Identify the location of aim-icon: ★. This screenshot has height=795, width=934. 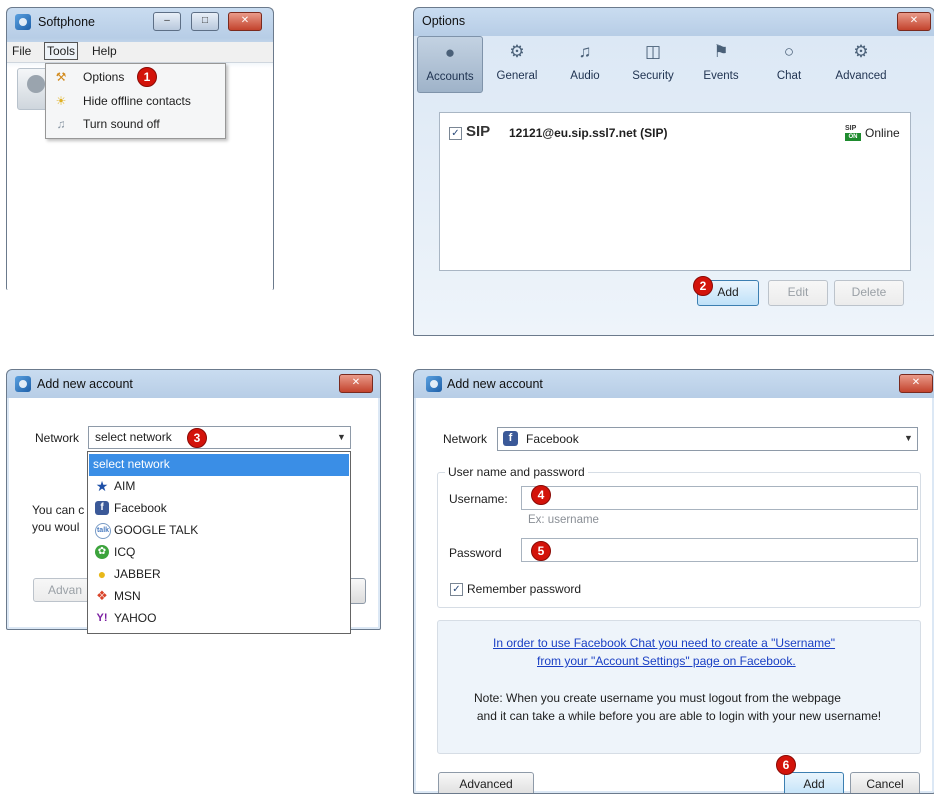
(102, 486).